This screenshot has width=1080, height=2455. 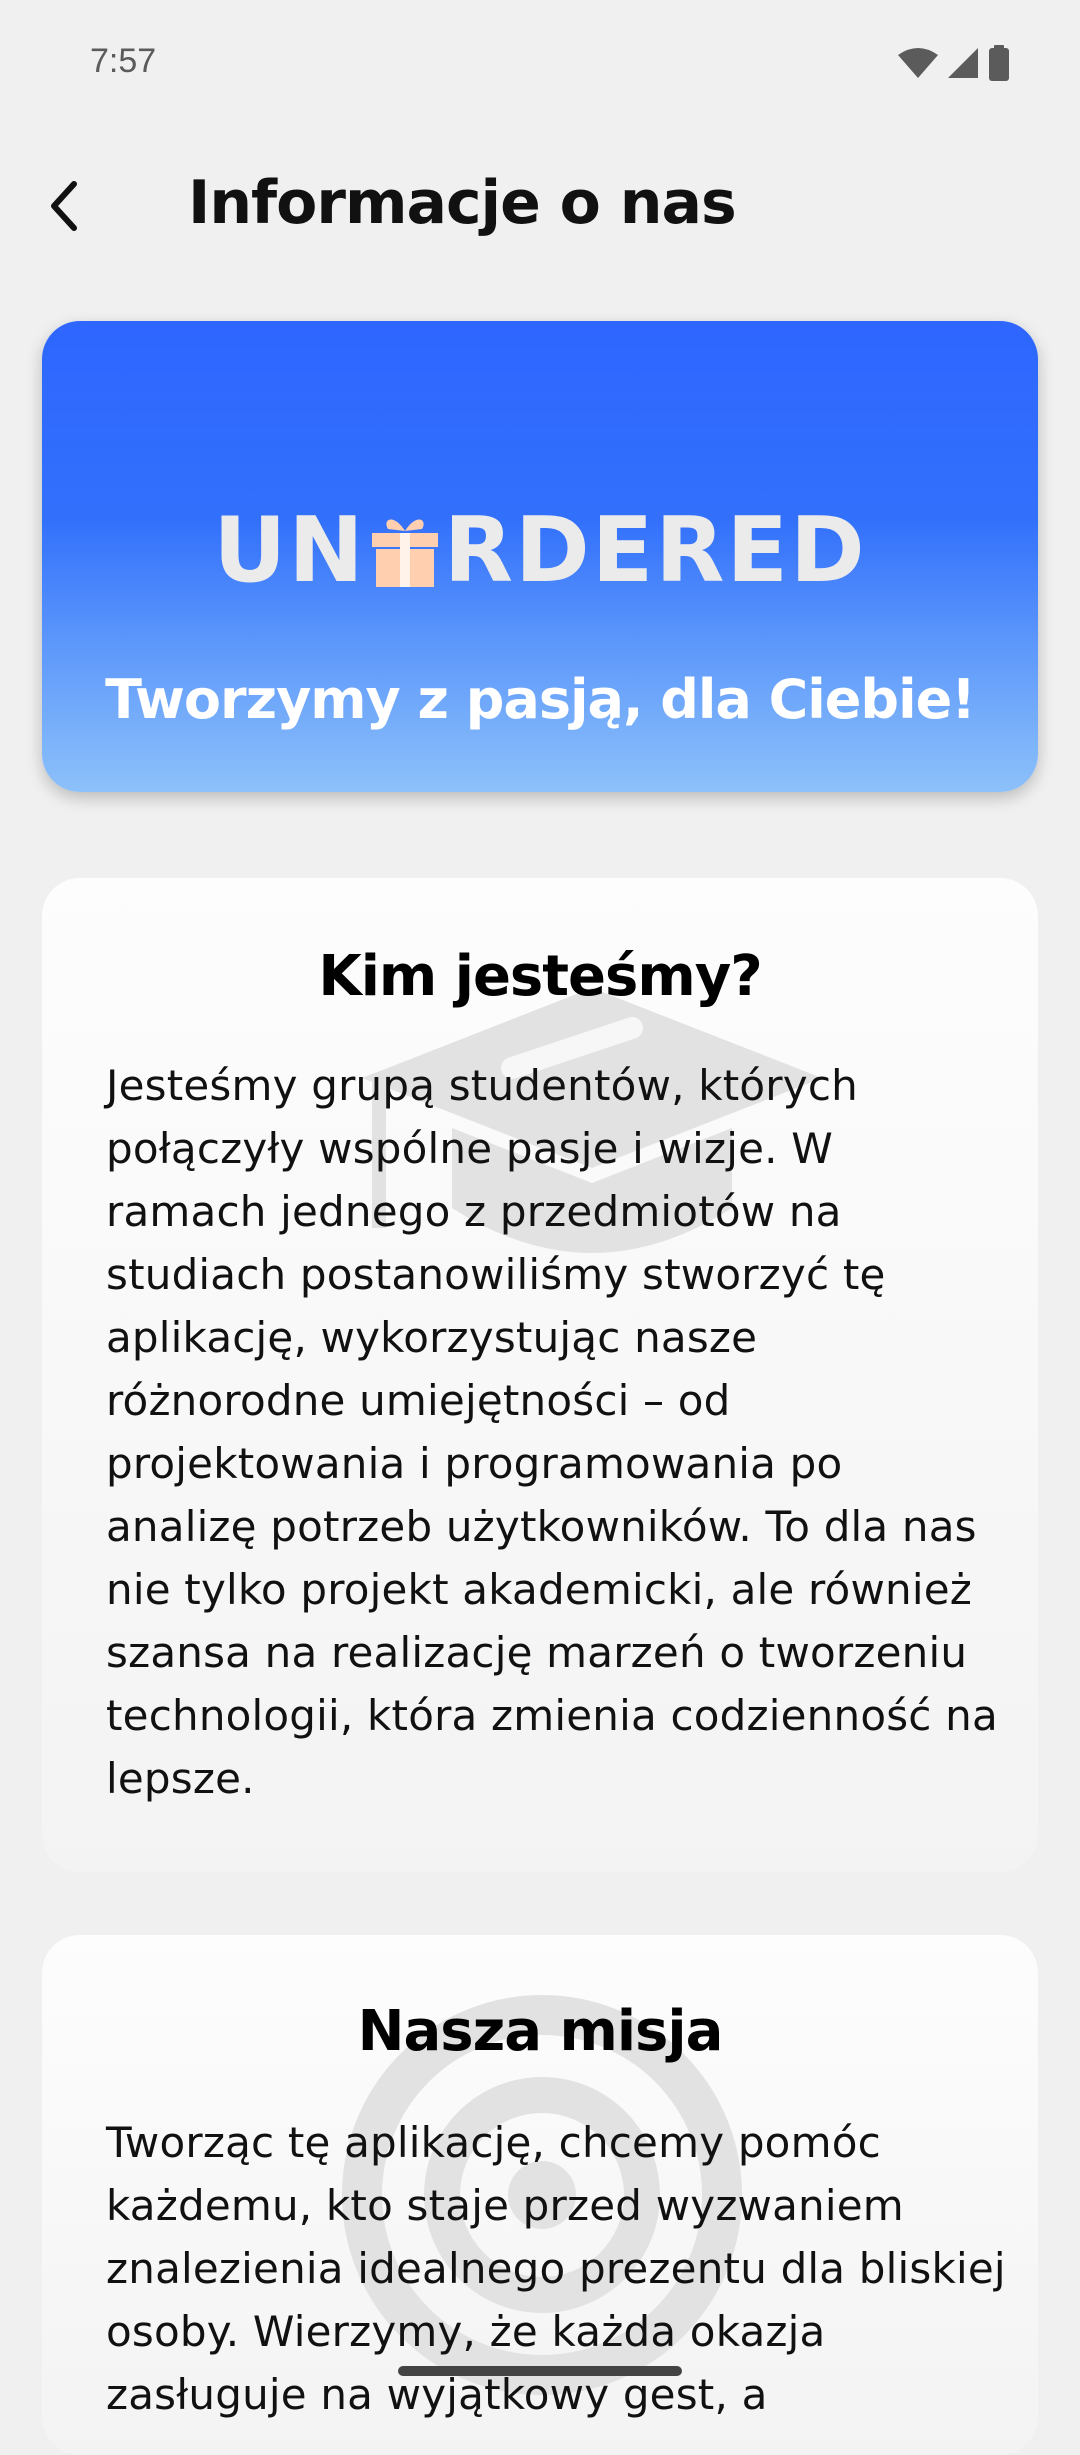 I want to click on section-title: Nasza misja, so click(x=540, y=2031).